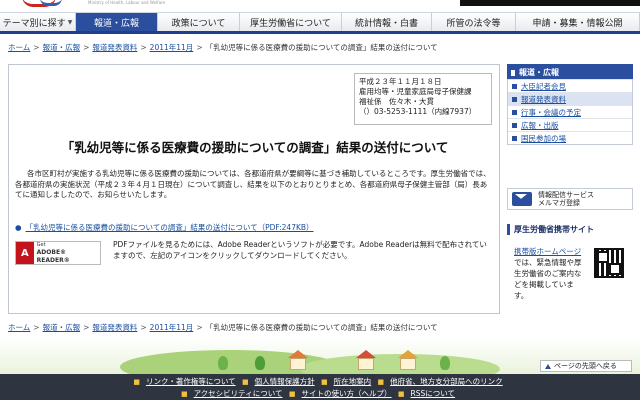  I want to click on sidebar-item-label: 報道発表資料, so click(543, 99).